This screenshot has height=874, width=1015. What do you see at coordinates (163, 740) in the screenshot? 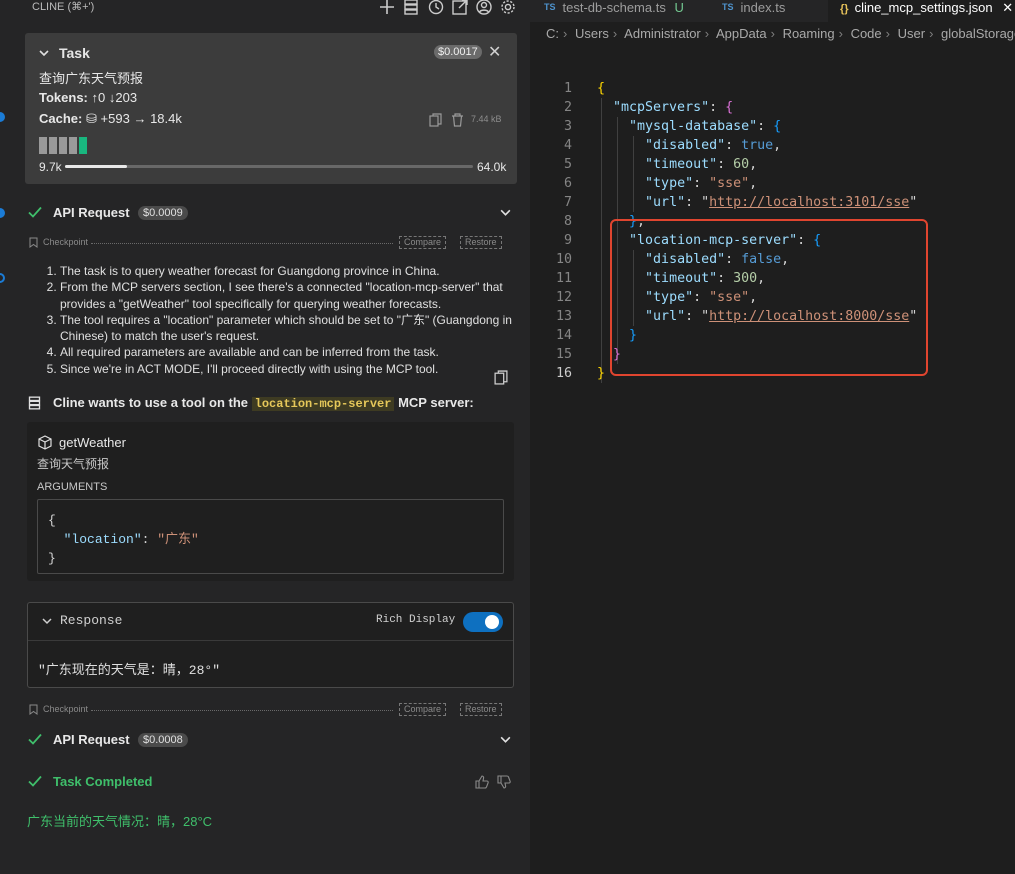
I see `api-request-cost: $0.0008` at bounding box center [163, 740].